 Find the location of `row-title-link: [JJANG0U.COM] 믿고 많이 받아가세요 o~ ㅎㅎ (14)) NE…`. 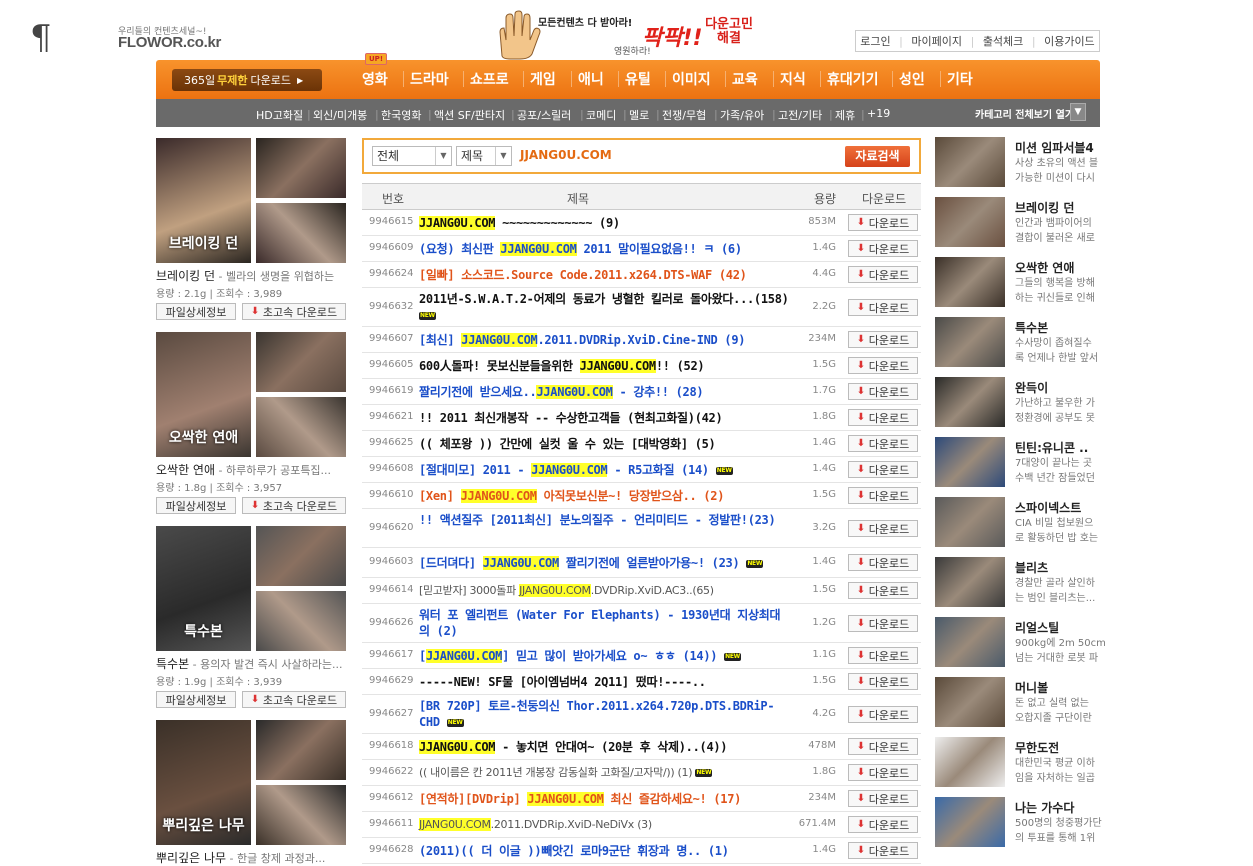

row-title-link: [JJANG0U.COM] 믿고 많이 받아가세요 o~ ㅎㅎ (14)) NE… is located at coordinates (604, 656).